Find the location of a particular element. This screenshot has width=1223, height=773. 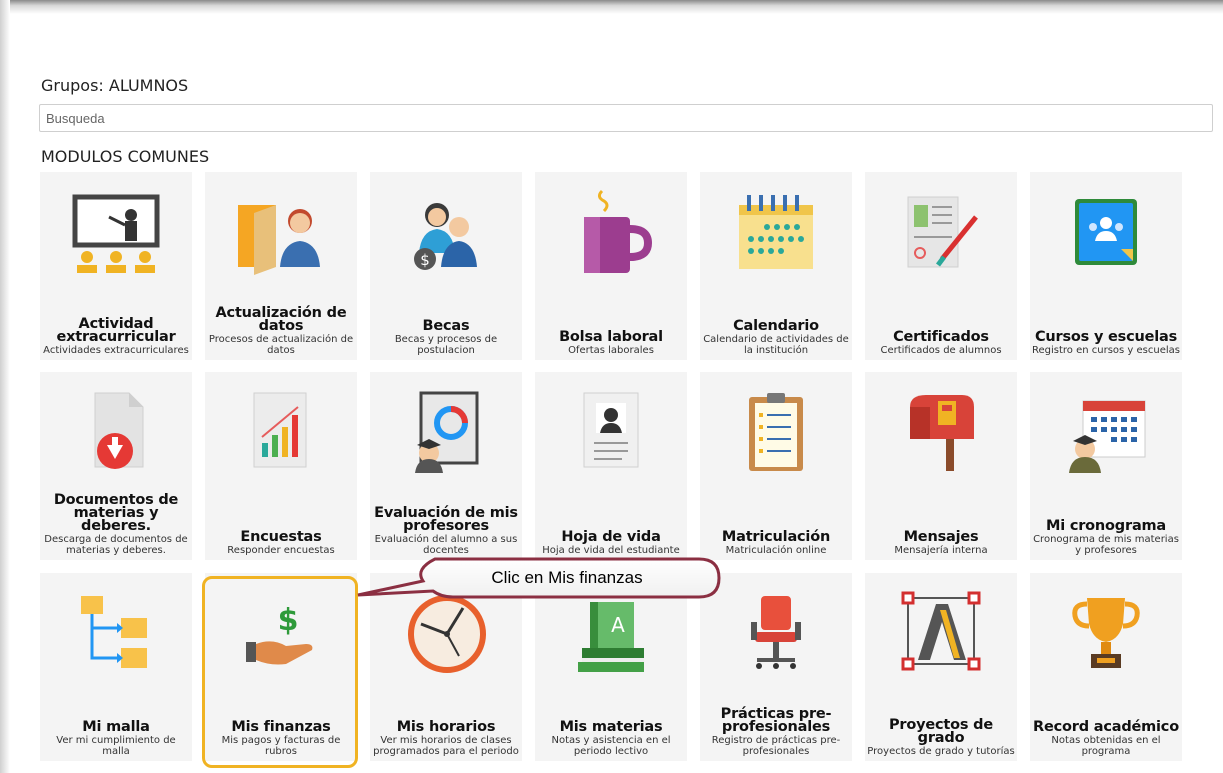

section-title: MODULOS COMUNES is located at coordinates (125, 156).